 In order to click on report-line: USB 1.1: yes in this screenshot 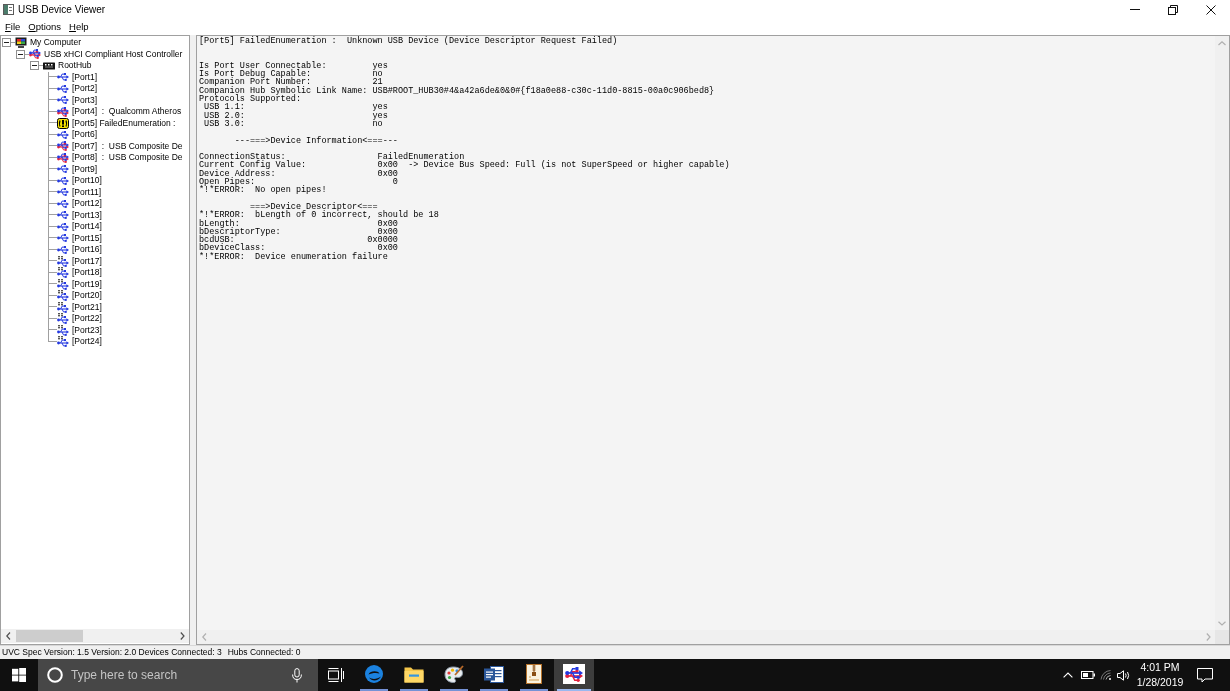, I will do `click(295, 107)`.